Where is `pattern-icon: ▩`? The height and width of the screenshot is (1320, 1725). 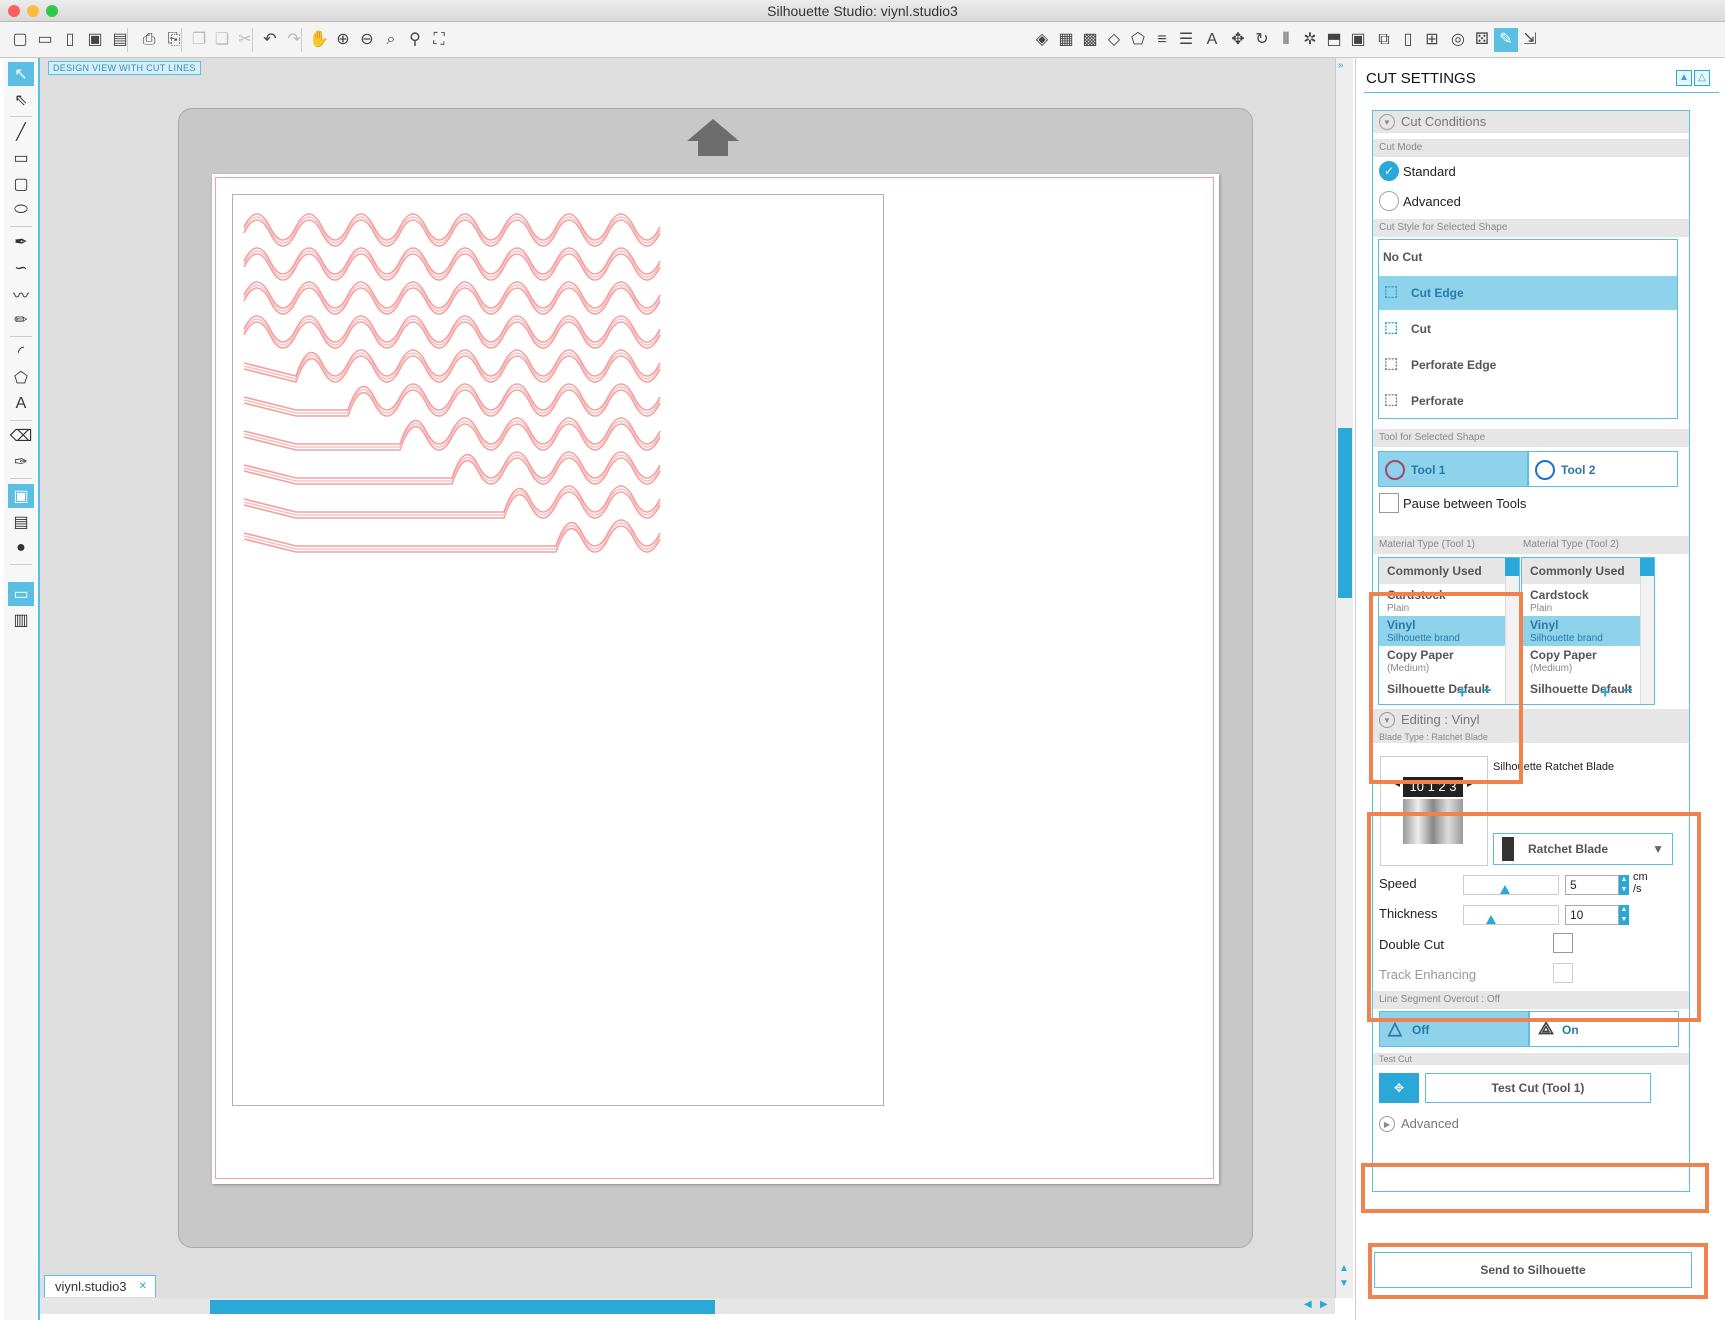 pattern-icon: ▩ is located at coordinates (1090, 40).